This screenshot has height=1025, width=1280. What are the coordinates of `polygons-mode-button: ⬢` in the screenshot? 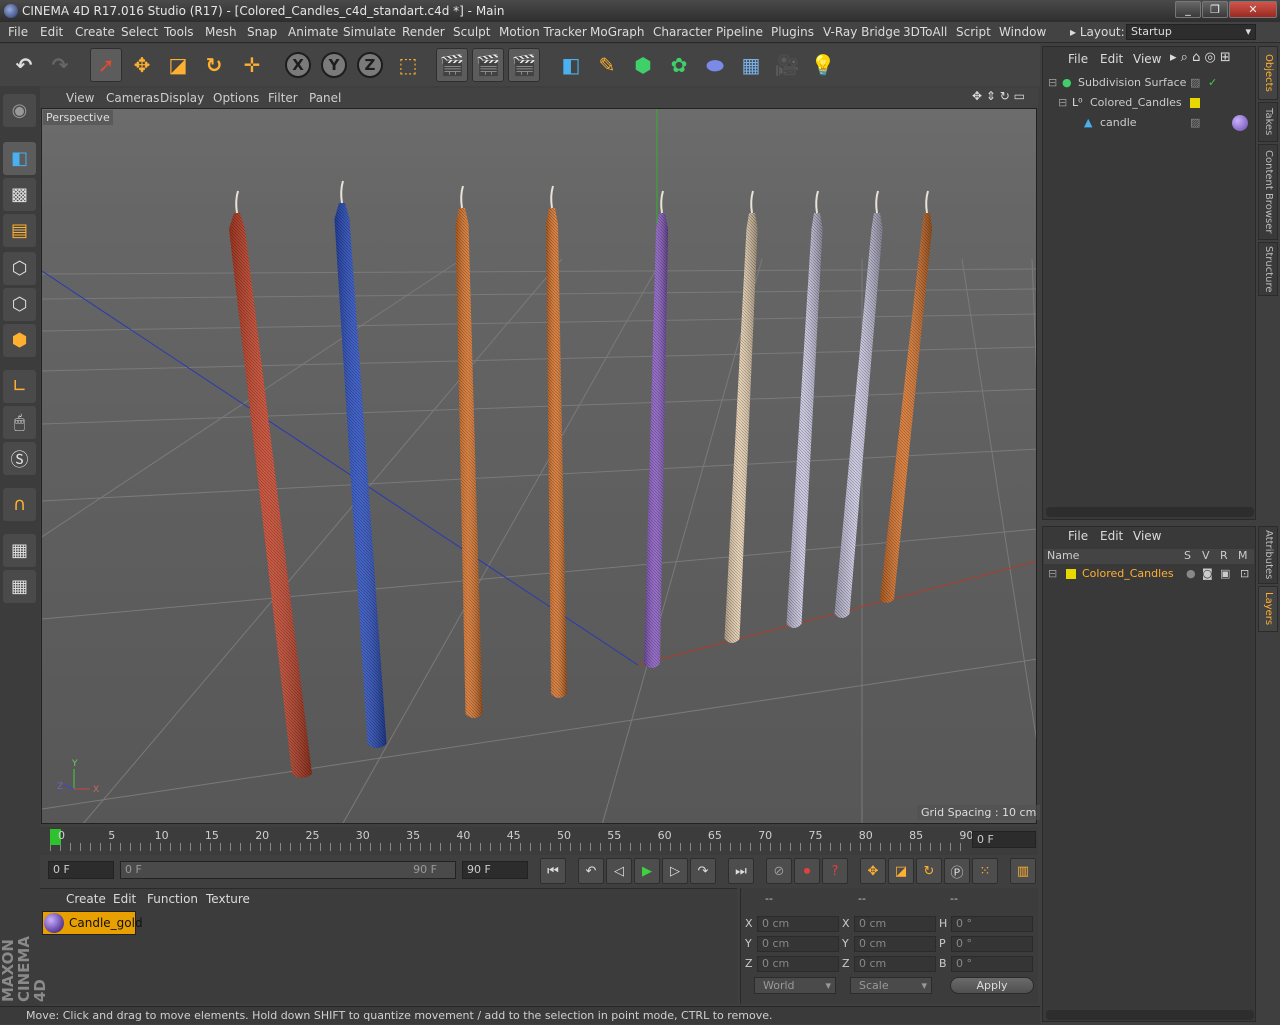 It's located at (19, 340).